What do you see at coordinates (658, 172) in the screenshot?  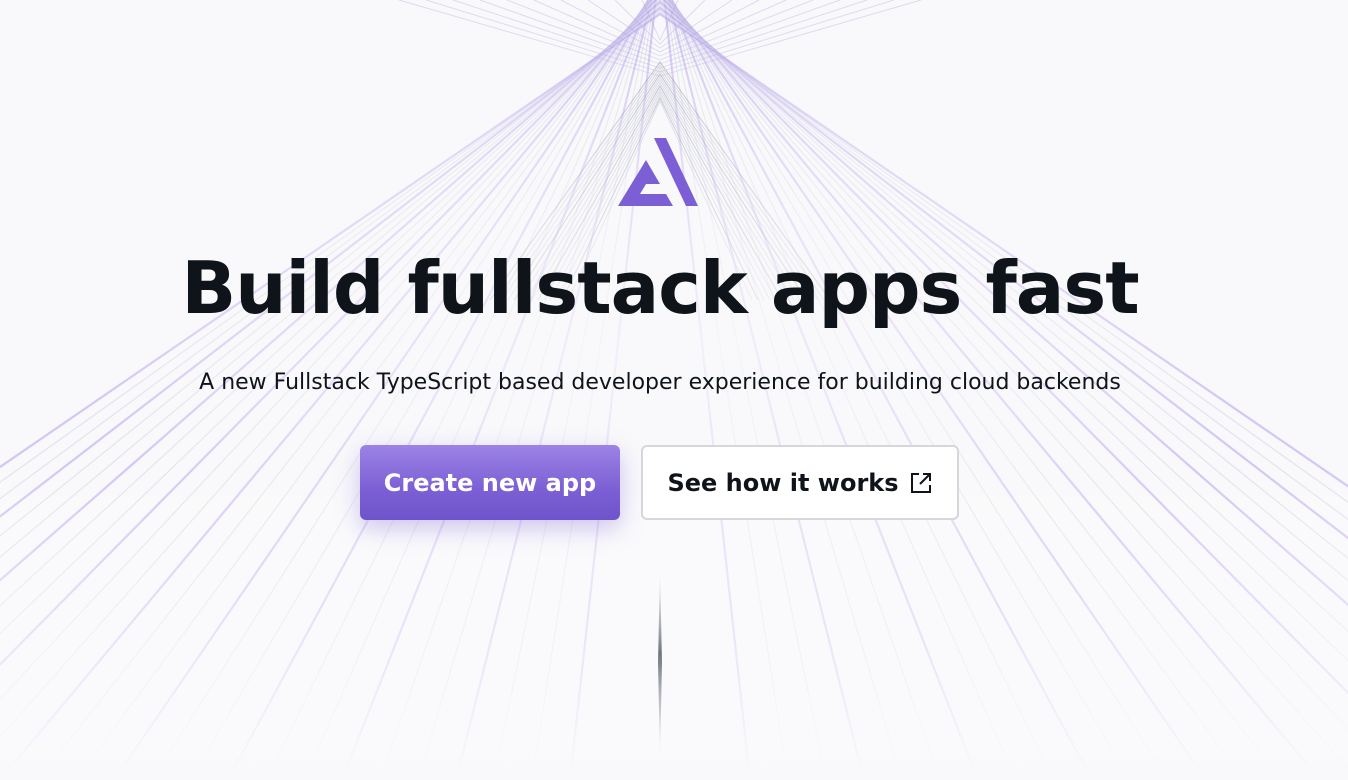 I see `amplify-logo-icon` at bounding box center [658, 172].